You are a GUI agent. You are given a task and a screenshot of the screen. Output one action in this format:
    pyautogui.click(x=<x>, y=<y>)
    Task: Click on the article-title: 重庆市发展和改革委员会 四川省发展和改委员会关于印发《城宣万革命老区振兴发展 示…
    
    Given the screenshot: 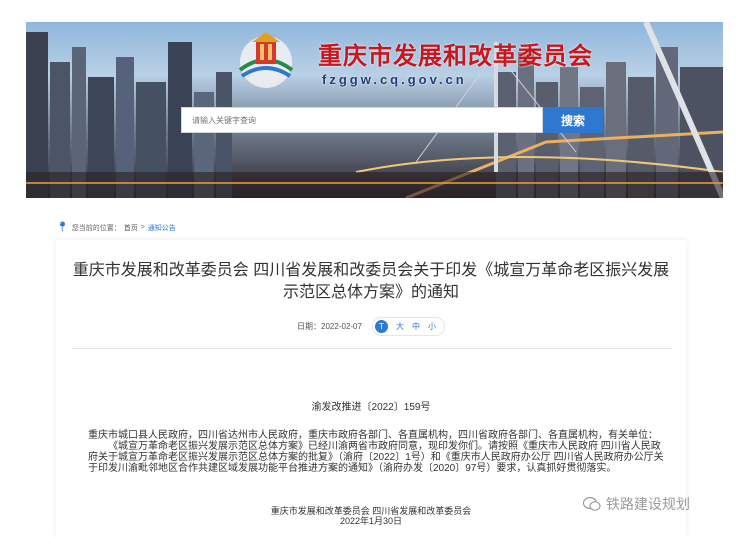 What is the action you would take?
    pyautogui.click(x=371, y=282)
    